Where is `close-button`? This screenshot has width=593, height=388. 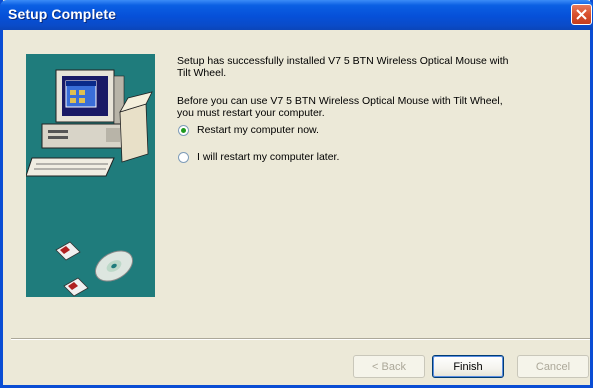 close-button is located at coordinates (581, 14).